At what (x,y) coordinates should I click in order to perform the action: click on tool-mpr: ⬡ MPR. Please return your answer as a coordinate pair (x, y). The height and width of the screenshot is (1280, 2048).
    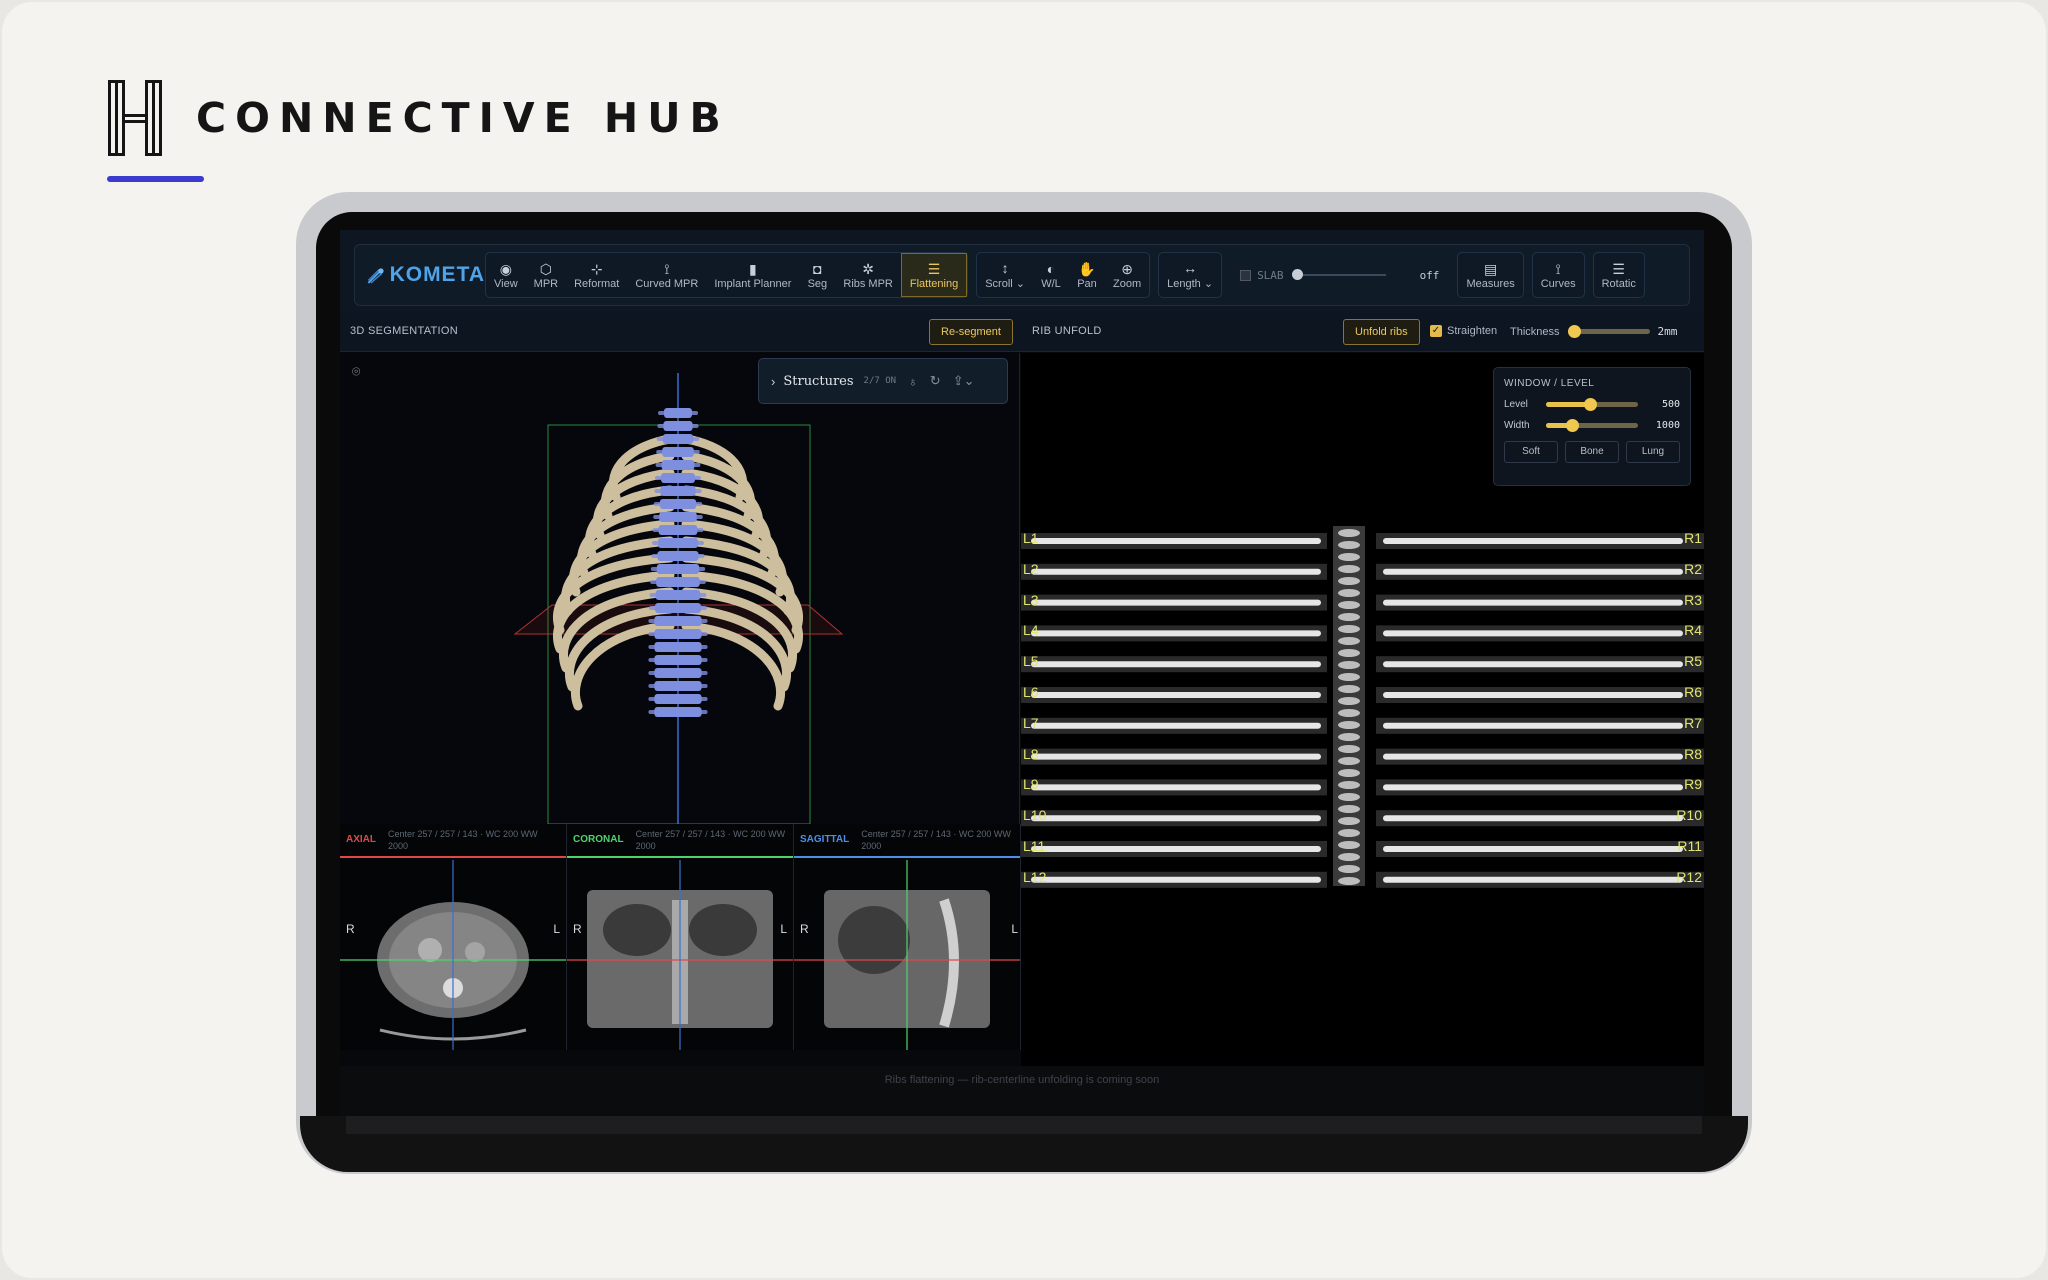
    Looking at the image, I should click on (546, 275).